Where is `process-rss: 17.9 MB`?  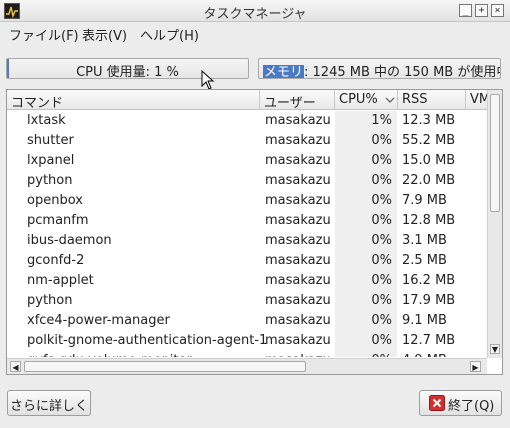 process-rss: 17.9 MB is located at coordinates (429, 300).